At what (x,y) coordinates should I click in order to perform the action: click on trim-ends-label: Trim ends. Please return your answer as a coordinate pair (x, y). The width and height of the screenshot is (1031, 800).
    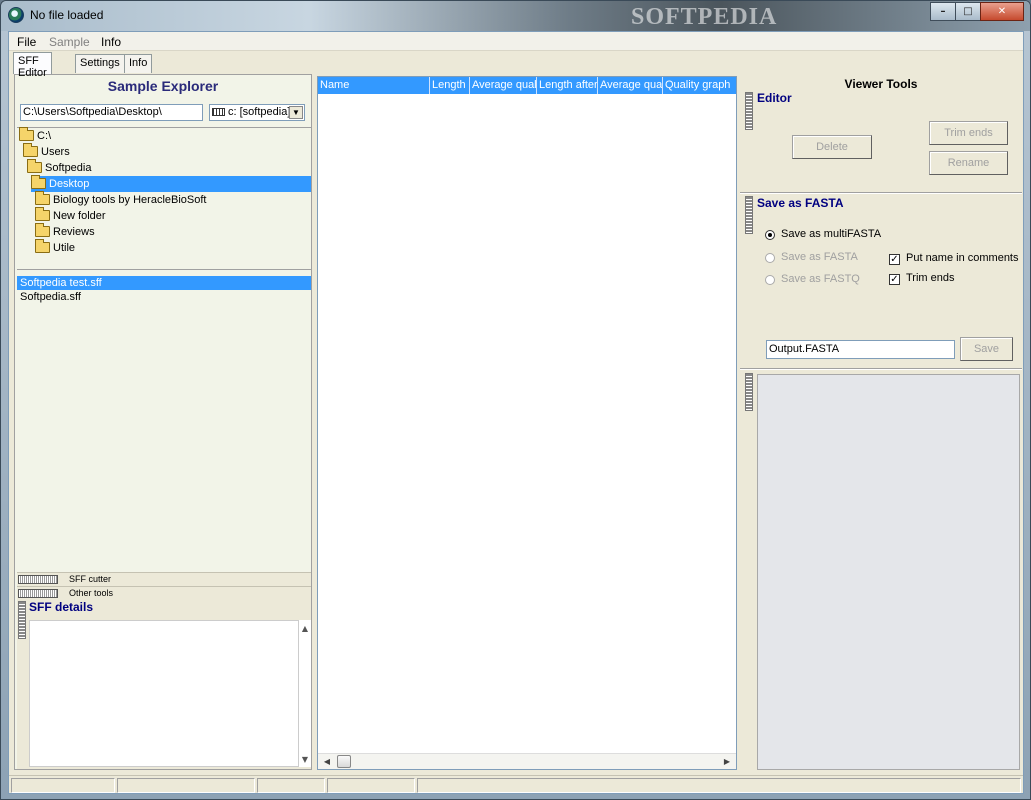
    Looking at the image, I should click on (930, 278).